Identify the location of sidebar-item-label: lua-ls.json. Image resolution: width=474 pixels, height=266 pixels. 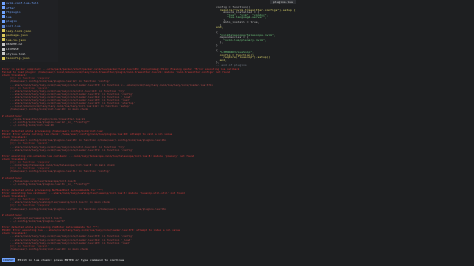
(16, 39).